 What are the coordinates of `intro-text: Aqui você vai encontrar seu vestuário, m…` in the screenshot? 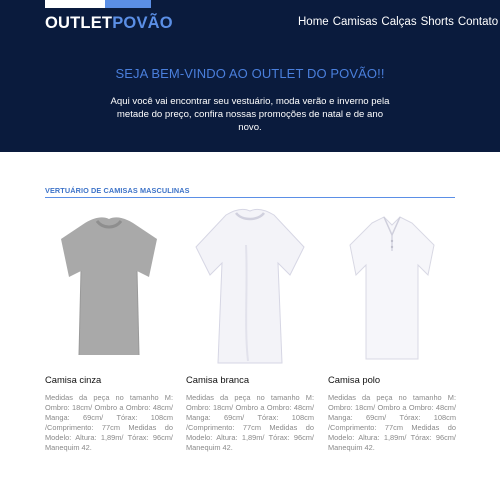 It's located at (250, 114).